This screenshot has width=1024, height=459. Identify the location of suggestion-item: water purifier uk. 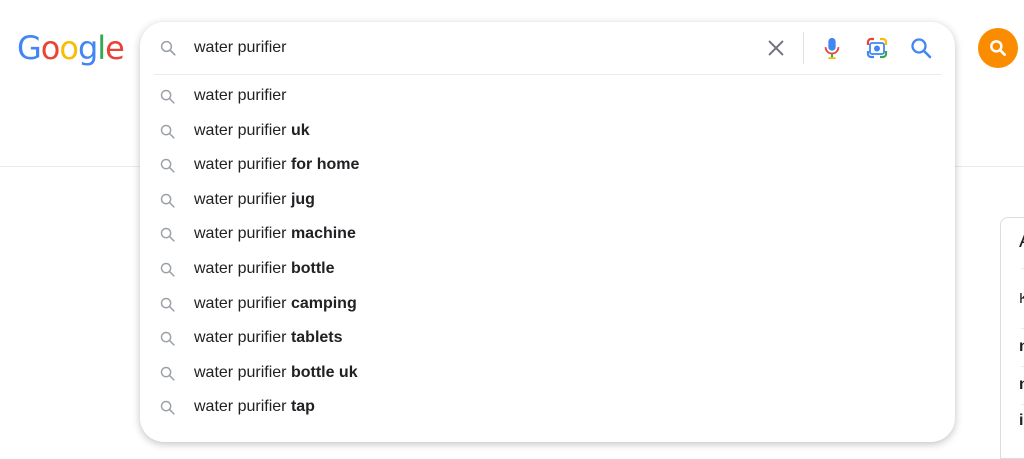
(547, 131).